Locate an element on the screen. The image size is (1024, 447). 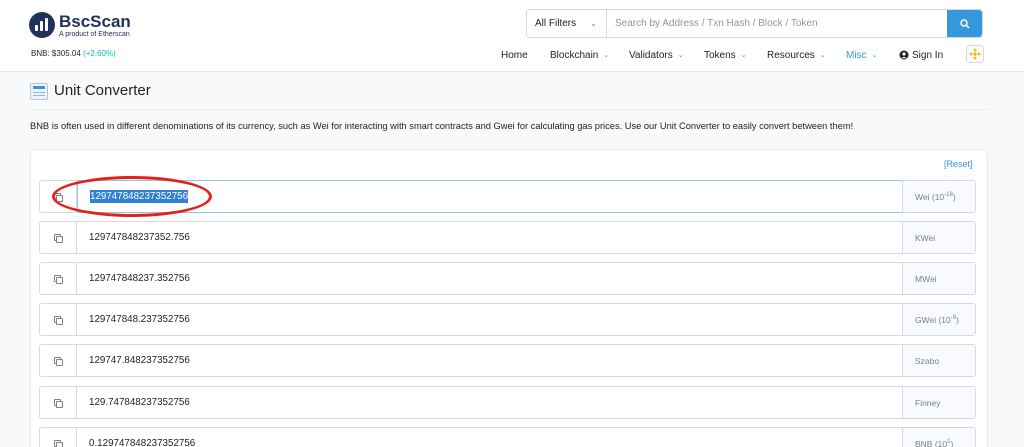
search-input is located at coordinates (777, 23).